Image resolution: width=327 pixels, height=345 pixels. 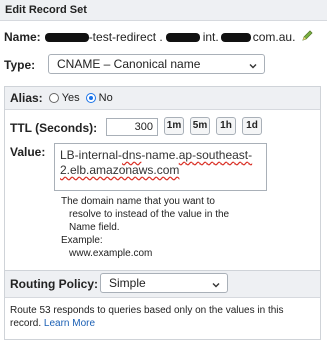 I want to click on routing-label: Routing Policy:, so click(x=54, y=284).